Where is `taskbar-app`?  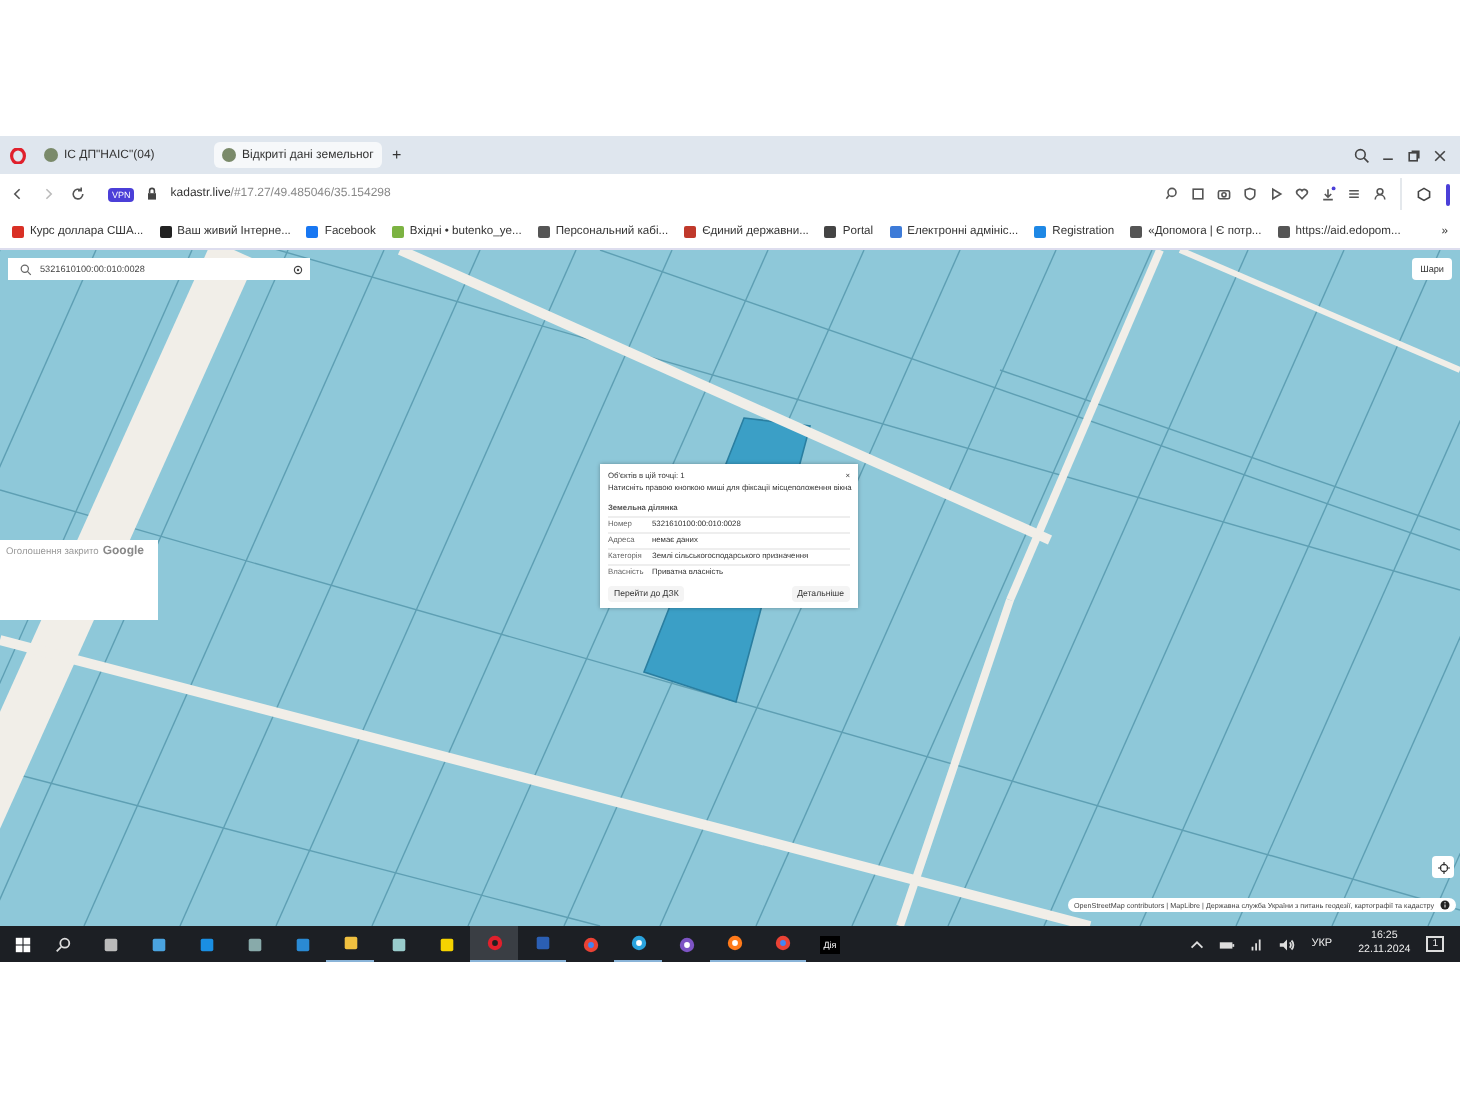
taskbar-app is located at coordinates (494, 944).